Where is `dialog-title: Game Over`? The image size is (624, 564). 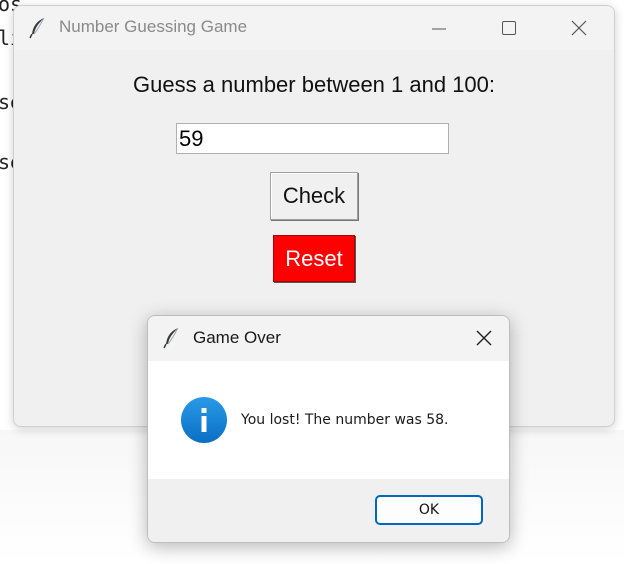
dialog-title: Game Over is located at coordinates (237, 337).